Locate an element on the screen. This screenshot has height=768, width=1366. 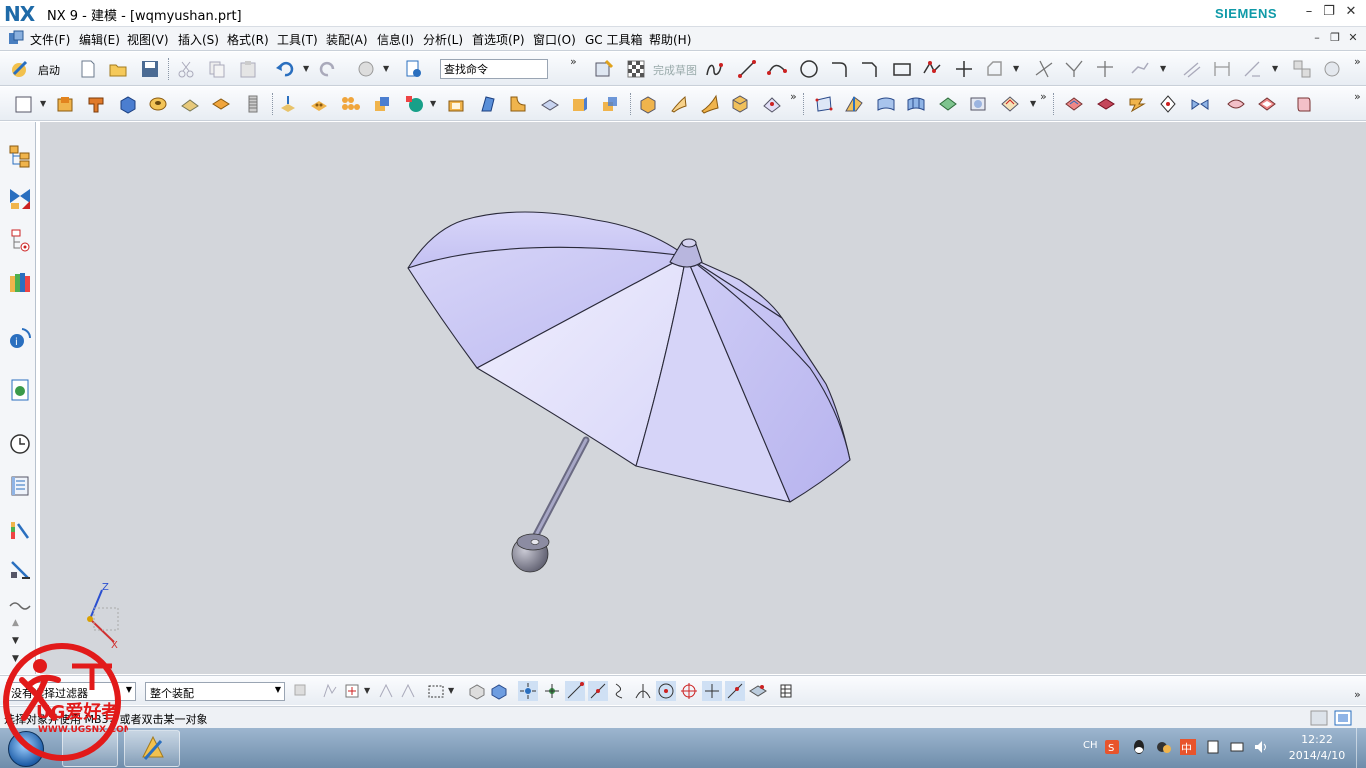
surface-block-icon is located at coordinates (648, 104).